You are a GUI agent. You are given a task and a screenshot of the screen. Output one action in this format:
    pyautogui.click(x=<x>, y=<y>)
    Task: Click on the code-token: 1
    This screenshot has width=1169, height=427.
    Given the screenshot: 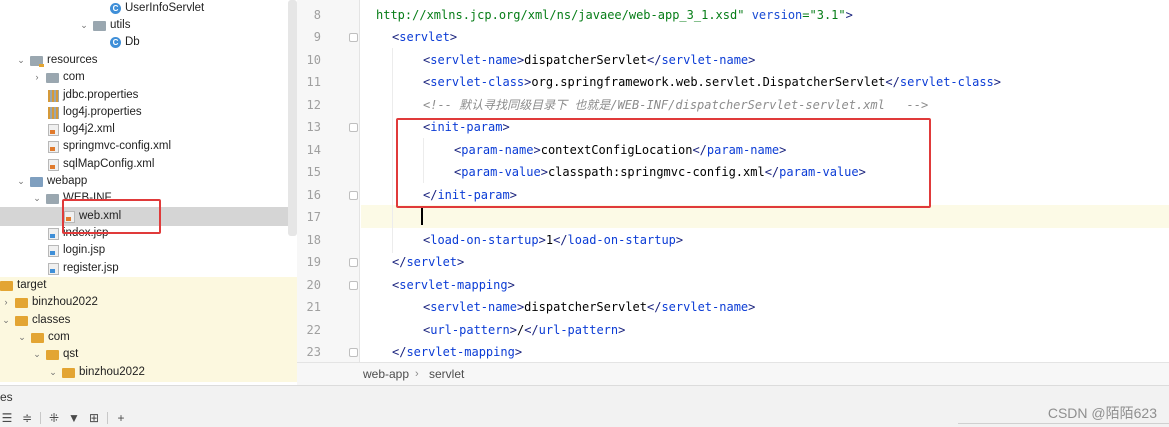 What is the action you would take?
    pyautogui.click(x=549, y=240)
    